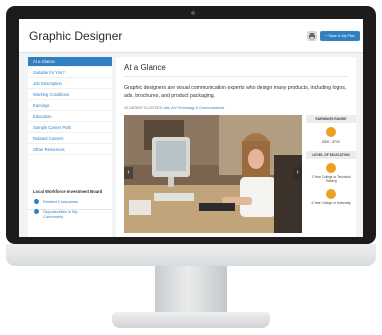 The width and height of the screenshot is (382, 335). What do you see at coordinates (70, 73) in the screenshot?
I see `sidebar-item-suitable: Suitable for You?` at bounding box center [70, 73].